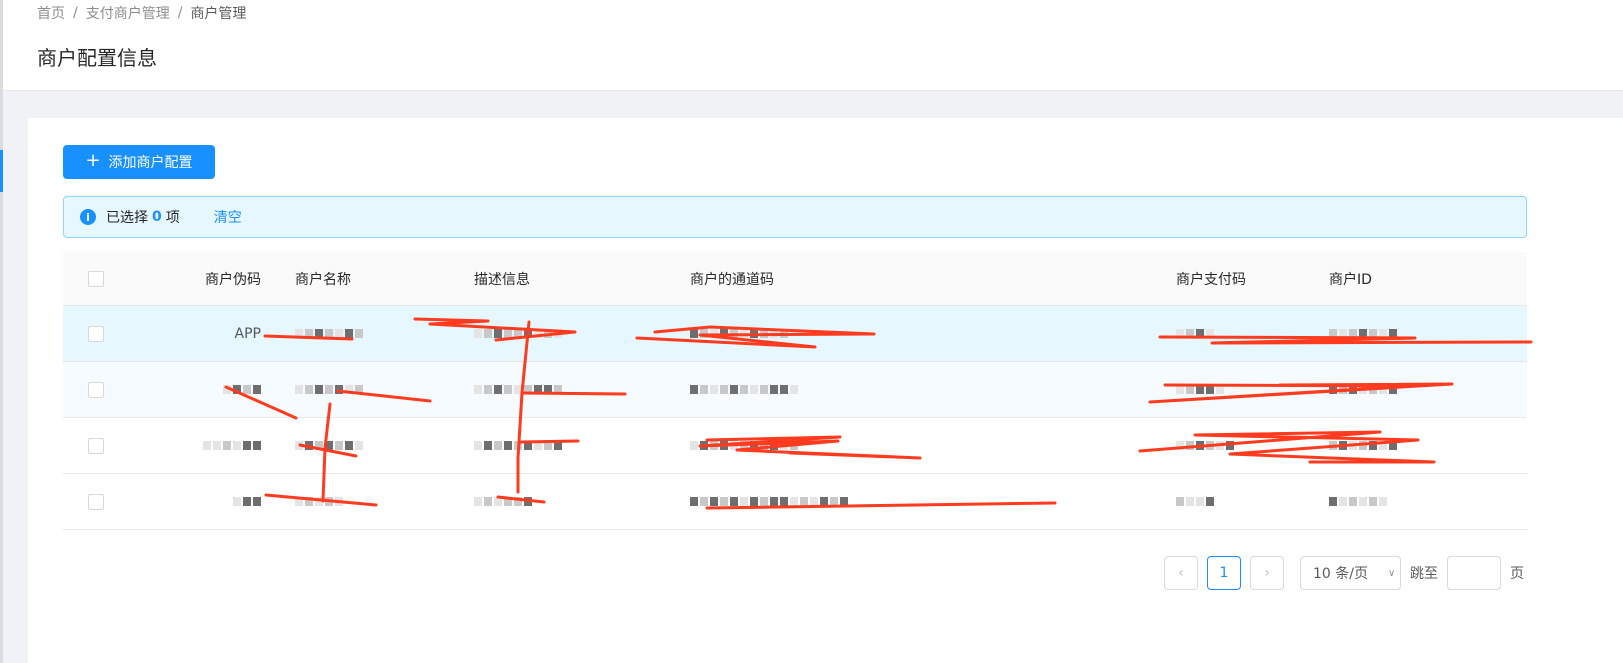  I want to click on left-edge, so click(1, 331).